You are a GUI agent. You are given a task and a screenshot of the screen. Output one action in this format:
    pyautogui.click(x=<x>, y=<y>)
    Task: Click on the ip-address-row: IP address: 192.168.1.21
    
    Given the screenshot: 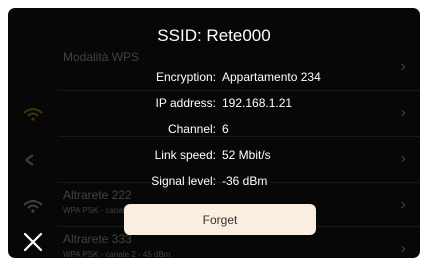 What is the action you would take?
    pyautogui.click(x=214, y=106)
    